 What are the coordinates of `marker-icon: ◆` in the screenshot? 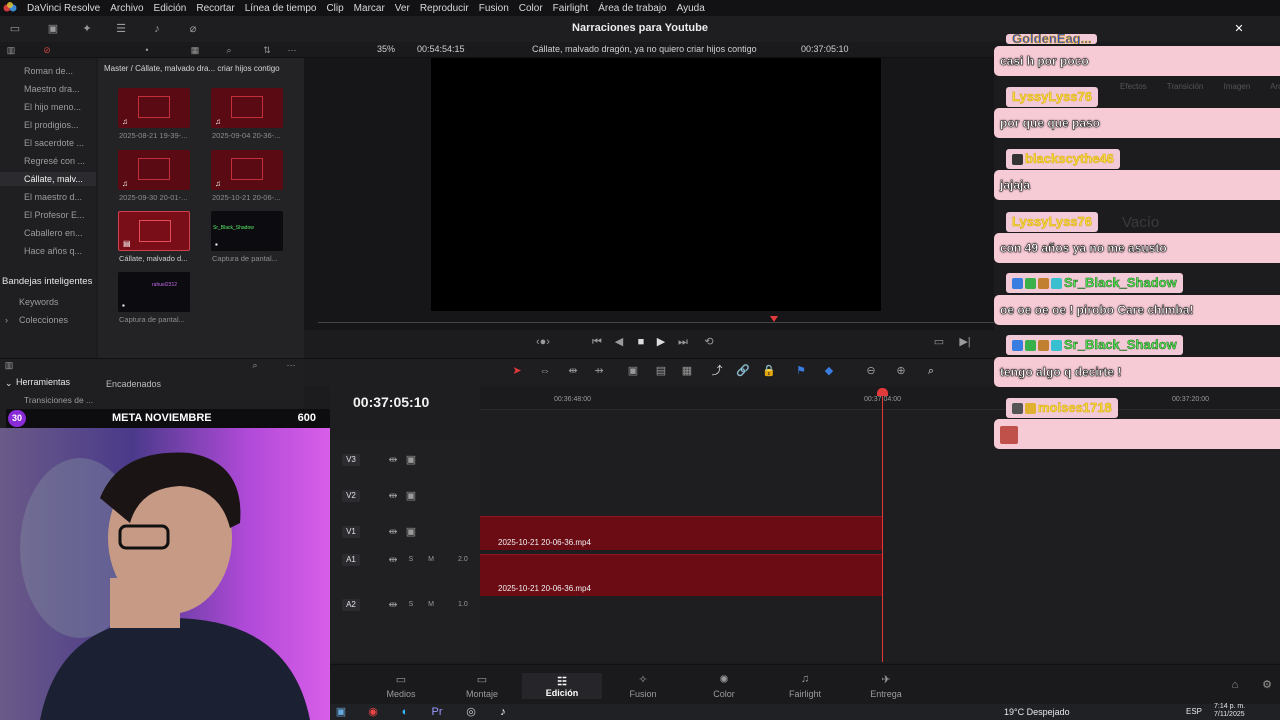 It's located at (829, 371).